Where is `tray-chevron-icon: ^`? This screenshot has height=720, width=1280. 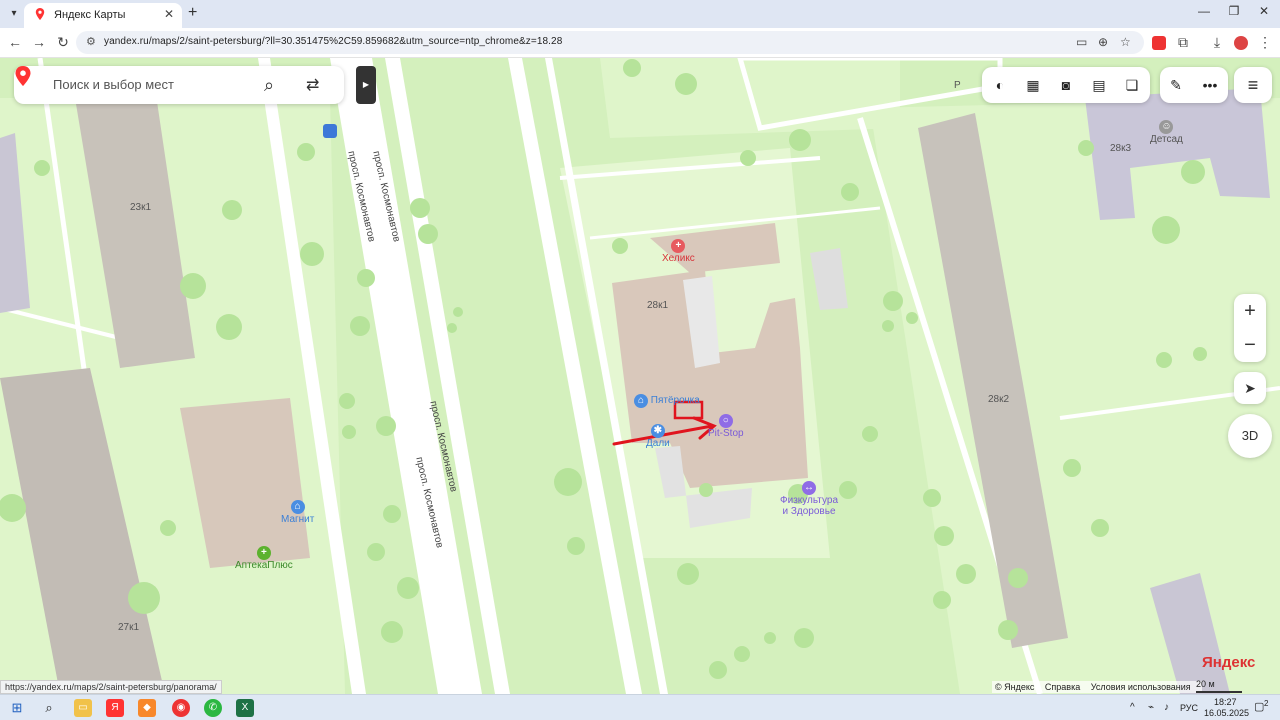
tray-chevron-icon: ^ is located at coordinates (1132, 707).